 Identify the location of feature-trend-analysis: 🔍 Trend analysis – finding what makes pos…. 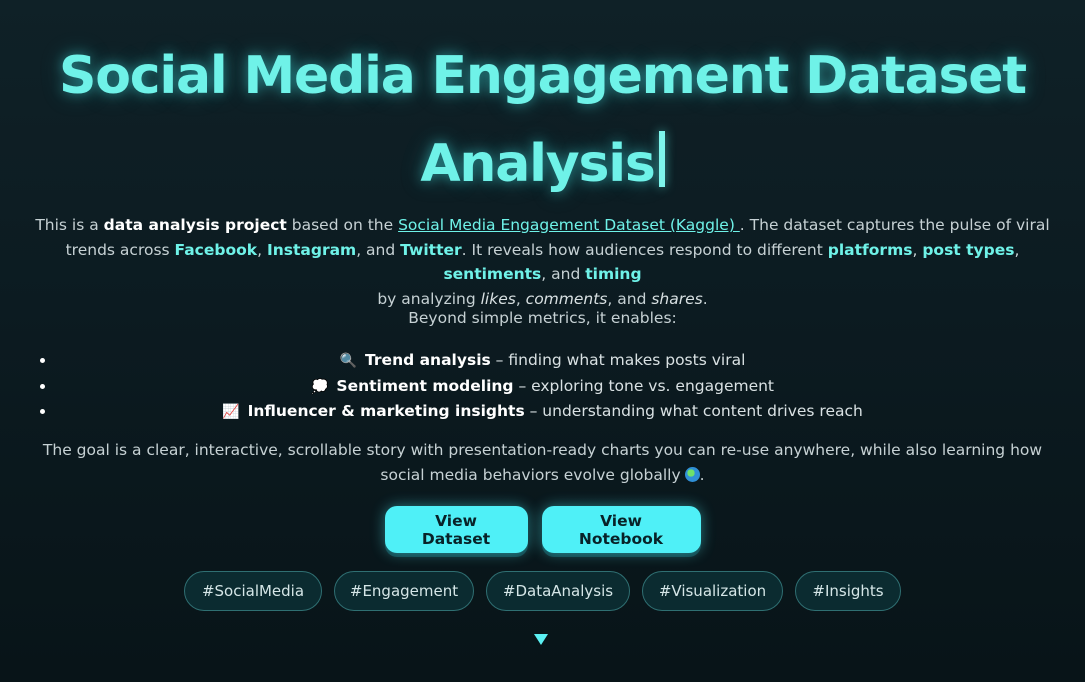
(542, 361).